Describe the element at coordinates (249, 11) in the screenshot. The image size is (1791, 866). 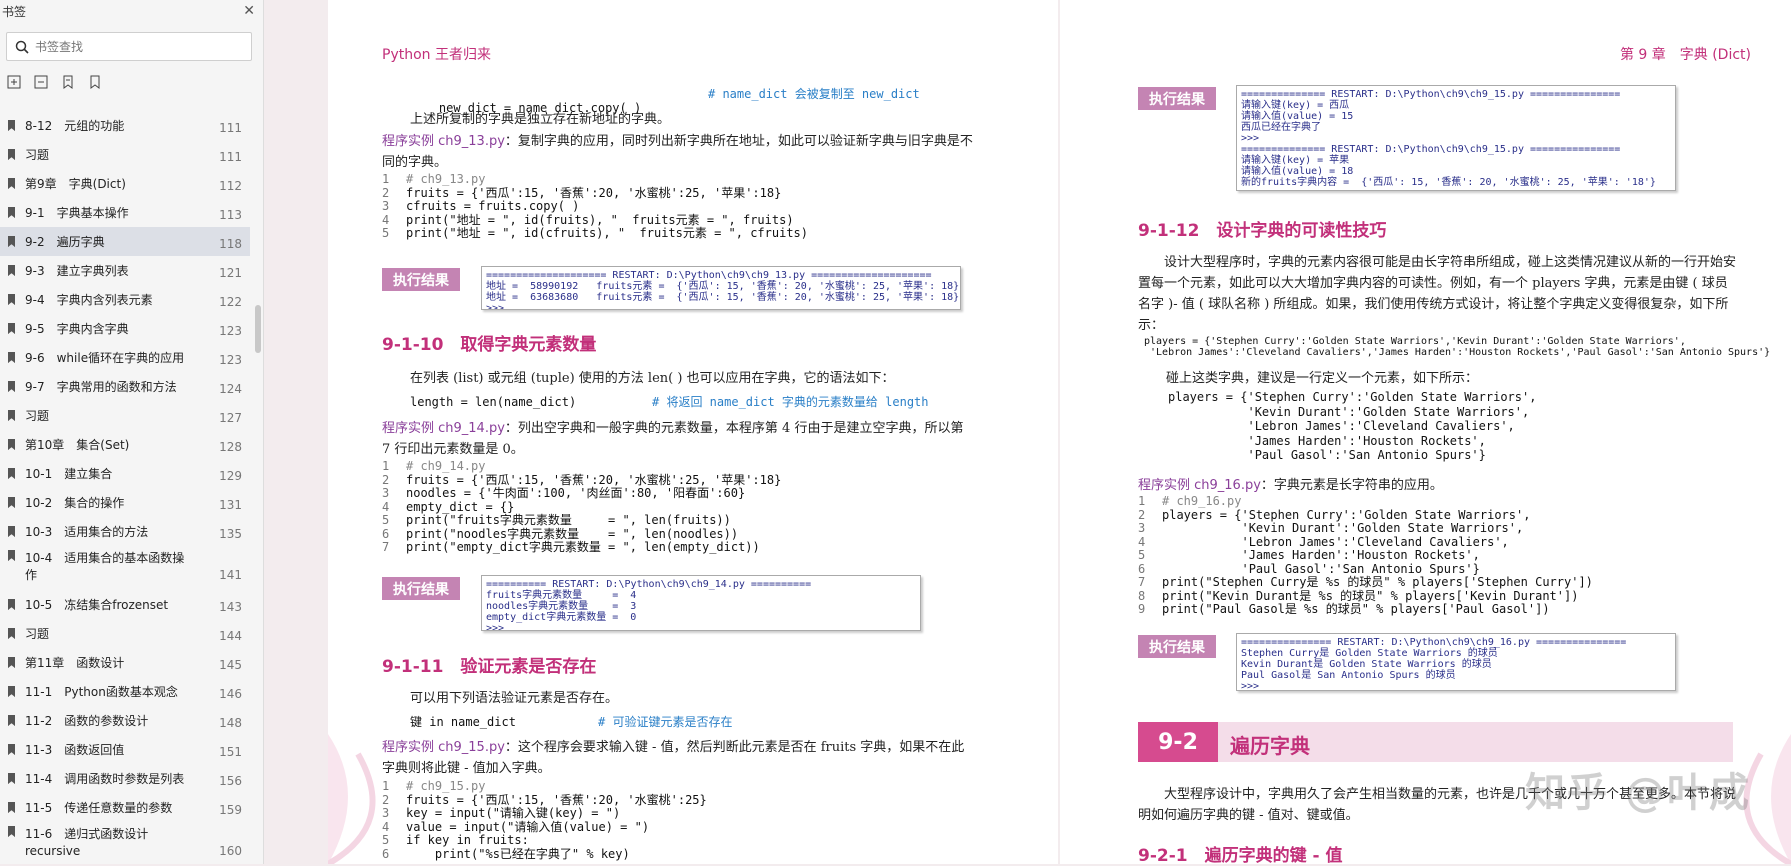
I see `close-icon: ✕` at that location.